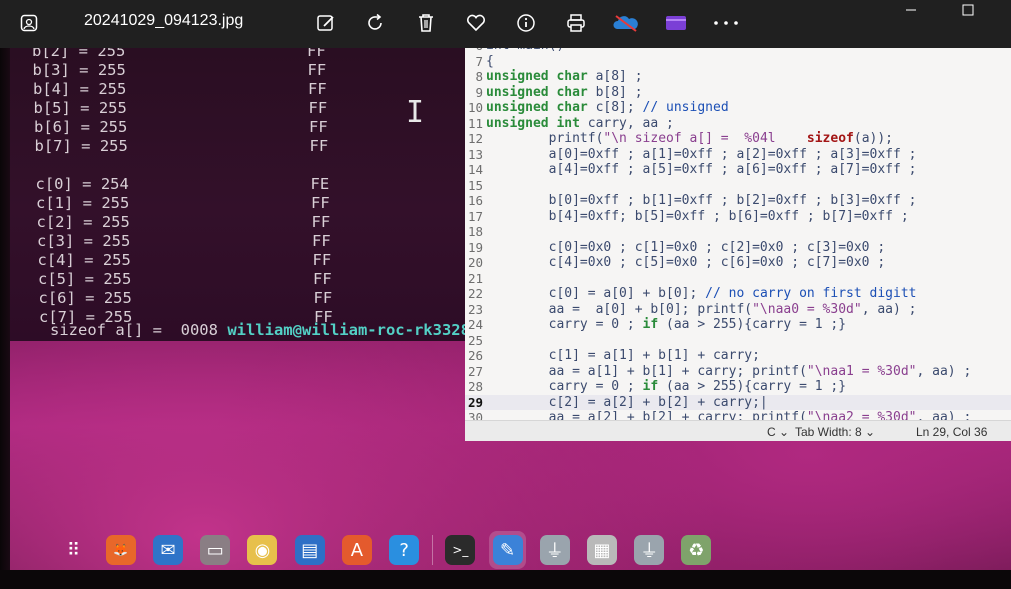 The image size is (1011, 589). Describe the element at coordinates (475, 415) in the screenshot. I see `line-number: 30` at that location.